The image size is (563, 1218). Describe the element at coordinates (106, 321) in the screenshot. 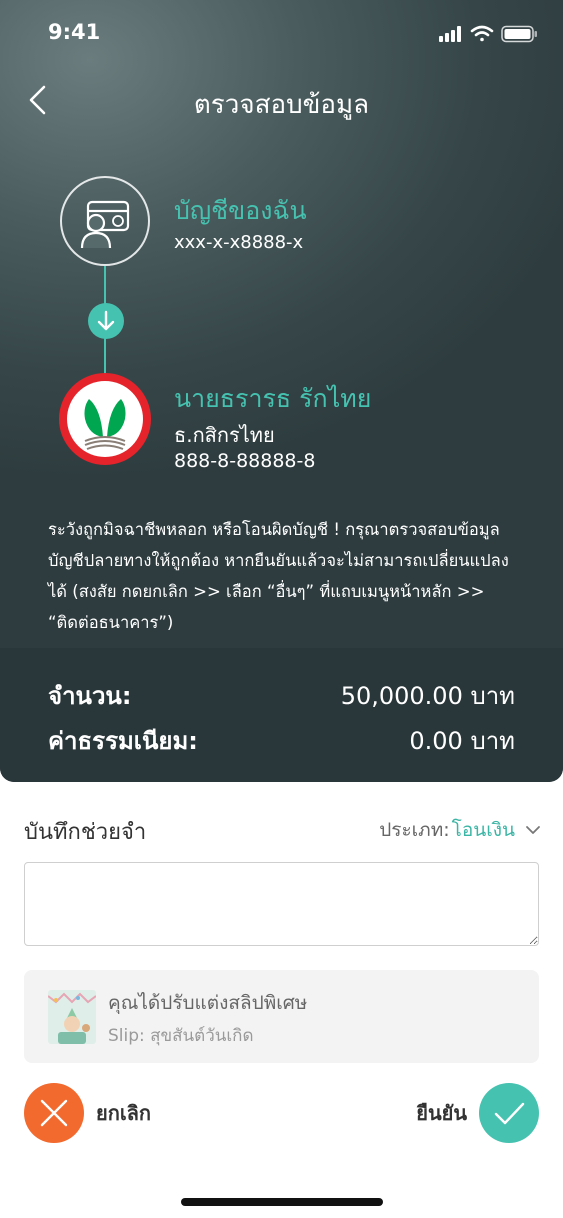

I see `arrow-down-icon` at that location.